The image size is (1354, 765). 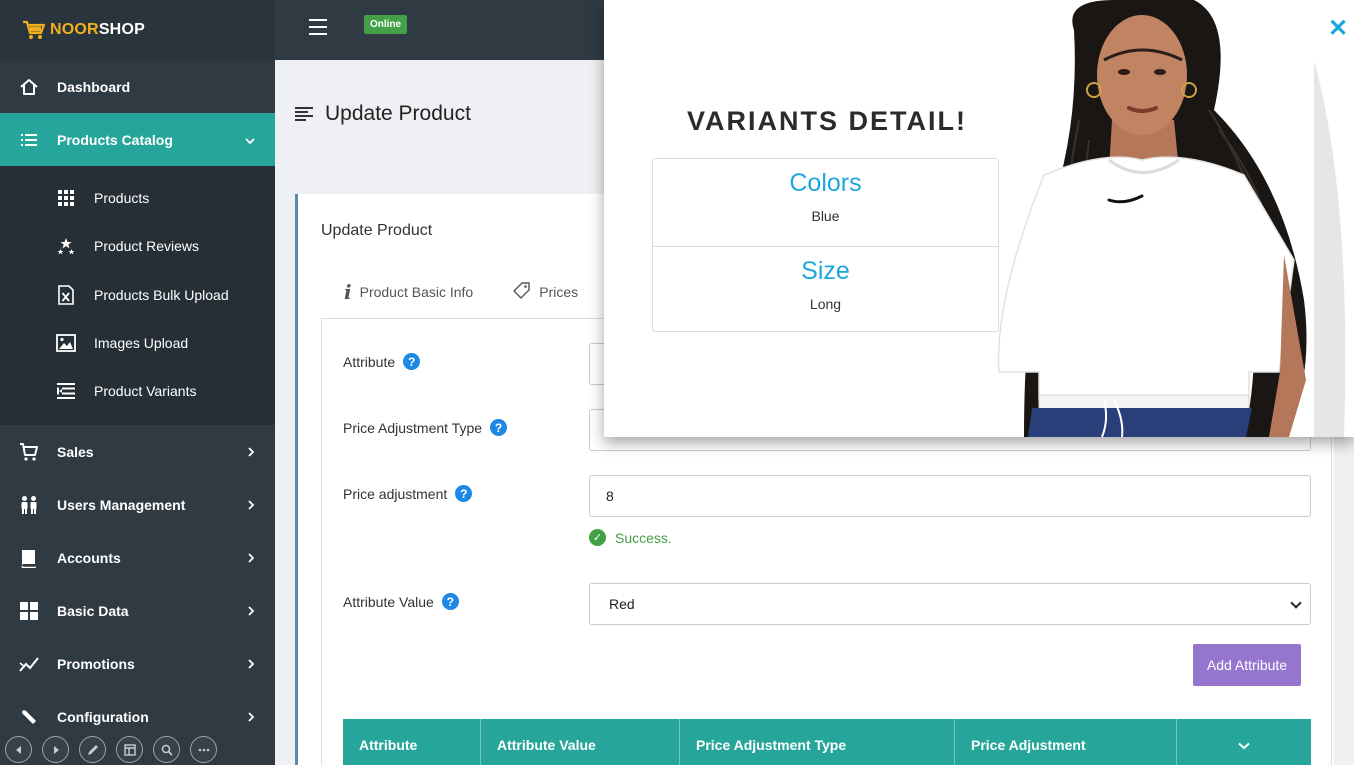 I want to click on sidebar-item-products-catalog: Products Catalog, so click(x=137, y=139).